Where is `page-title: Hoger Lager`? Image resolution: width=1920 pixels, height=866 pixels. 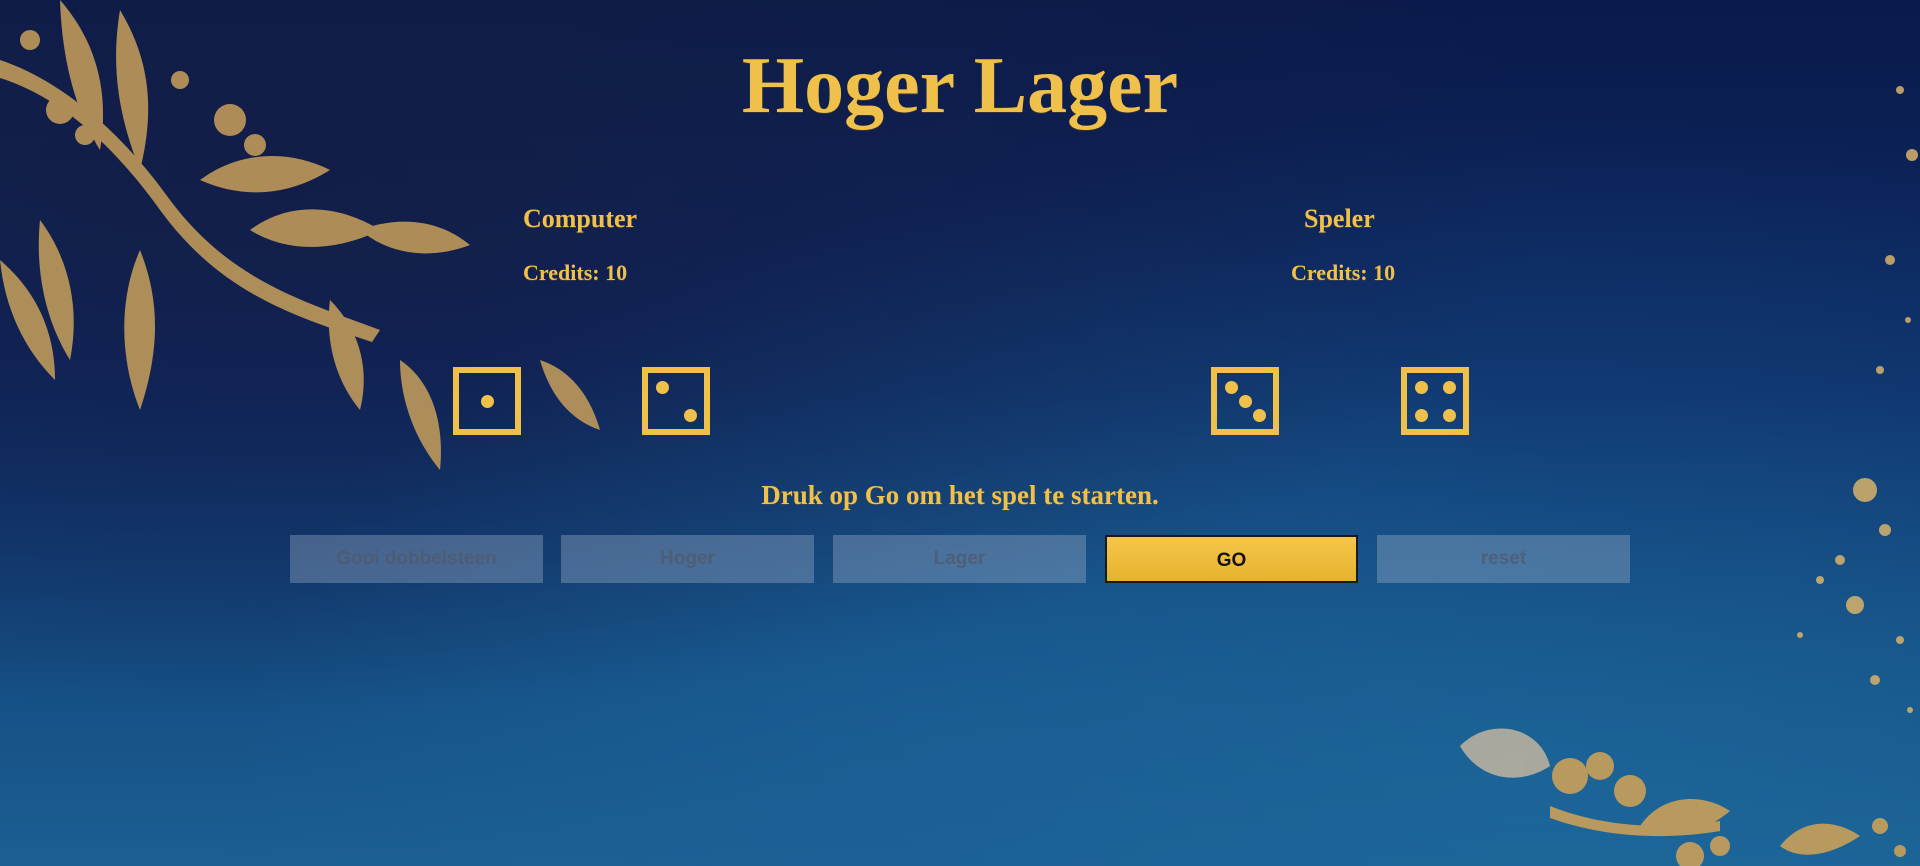 page-title: Hoger Lager is located at coordinates (960, 86).